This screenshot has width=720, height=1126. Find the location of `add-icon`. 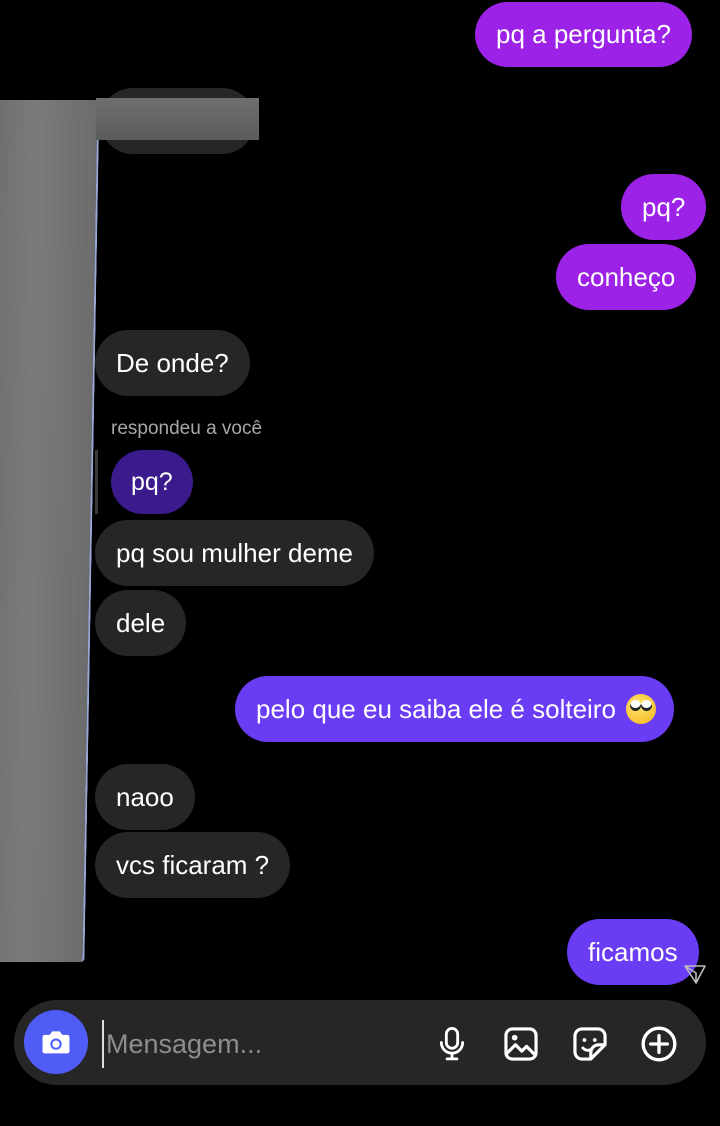

add-icon is located at coordinates (659, 1044).